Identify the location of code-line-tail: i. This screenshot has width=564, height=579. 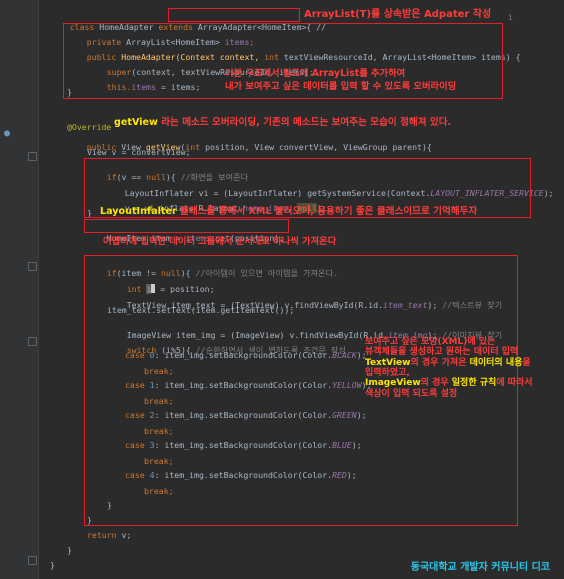
(510, 17).